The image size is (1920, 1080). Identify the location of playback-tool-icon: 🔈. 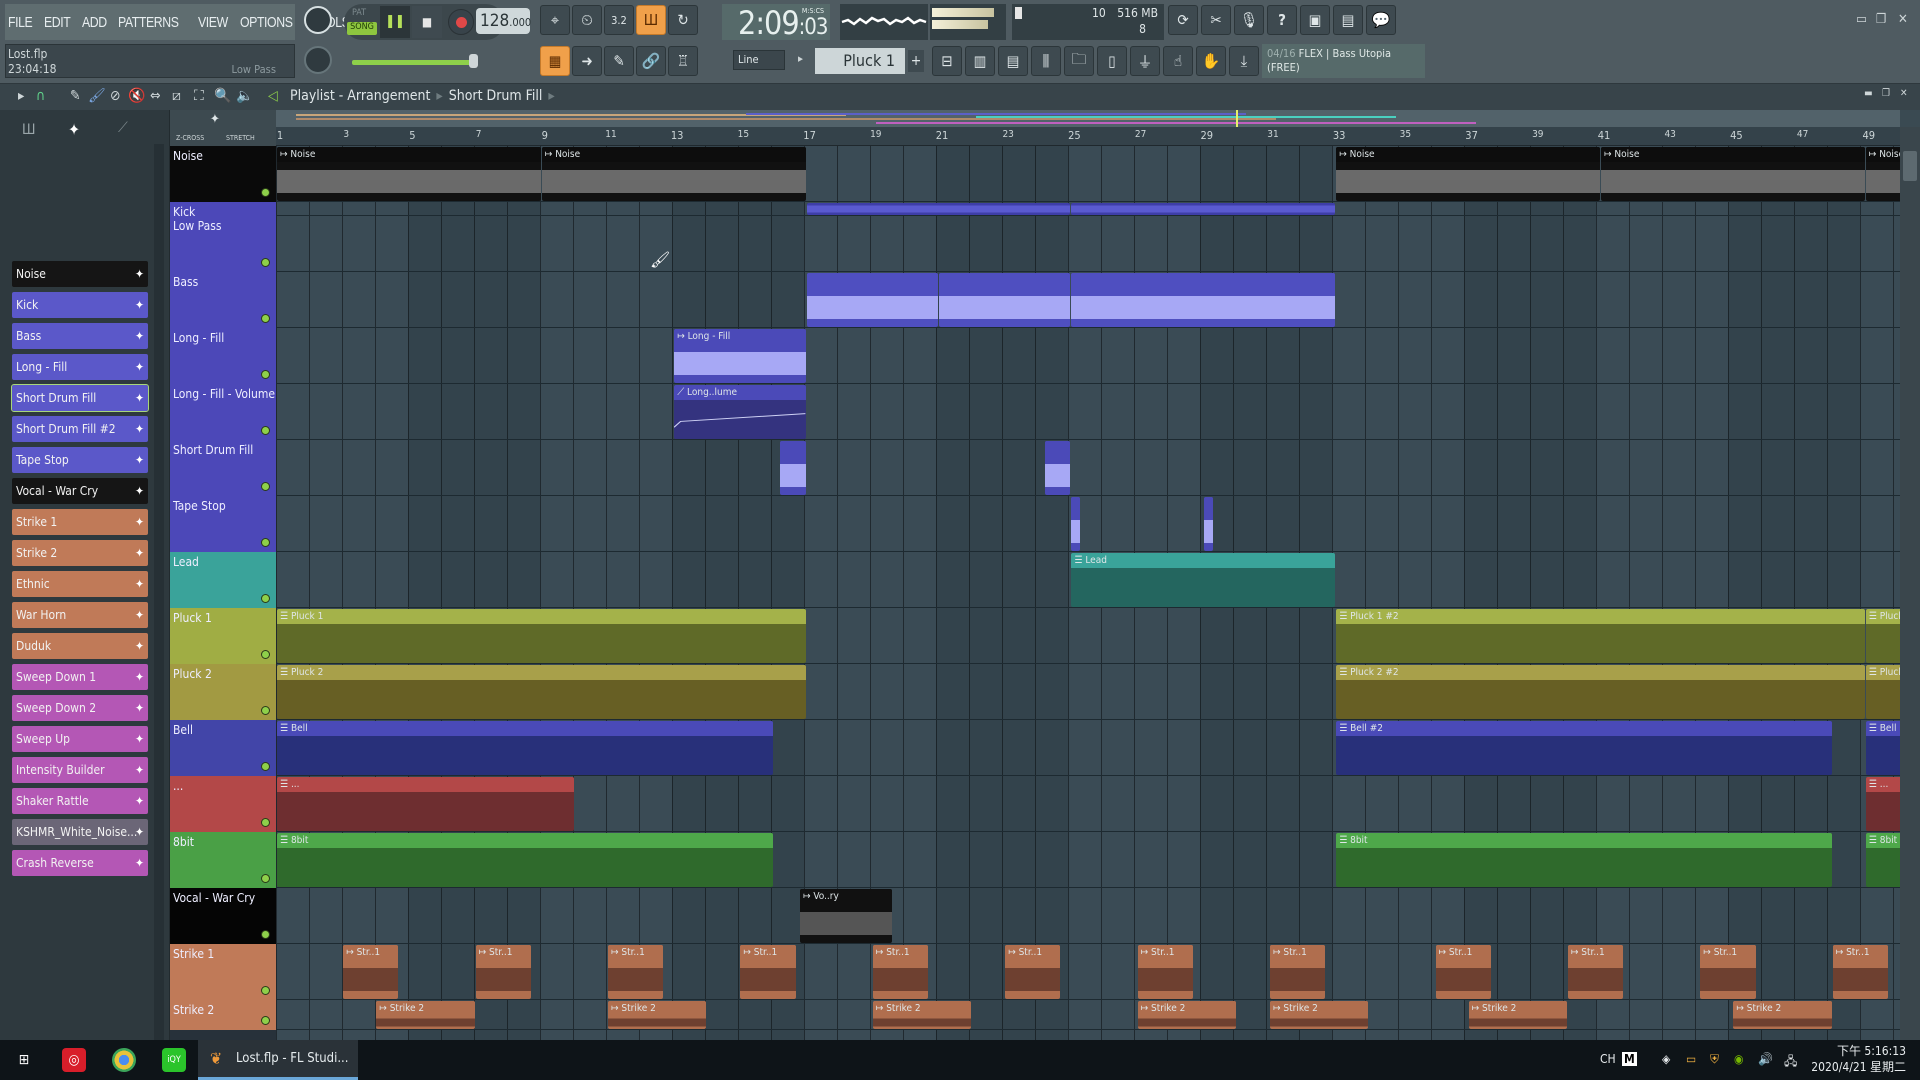
(244, 96).